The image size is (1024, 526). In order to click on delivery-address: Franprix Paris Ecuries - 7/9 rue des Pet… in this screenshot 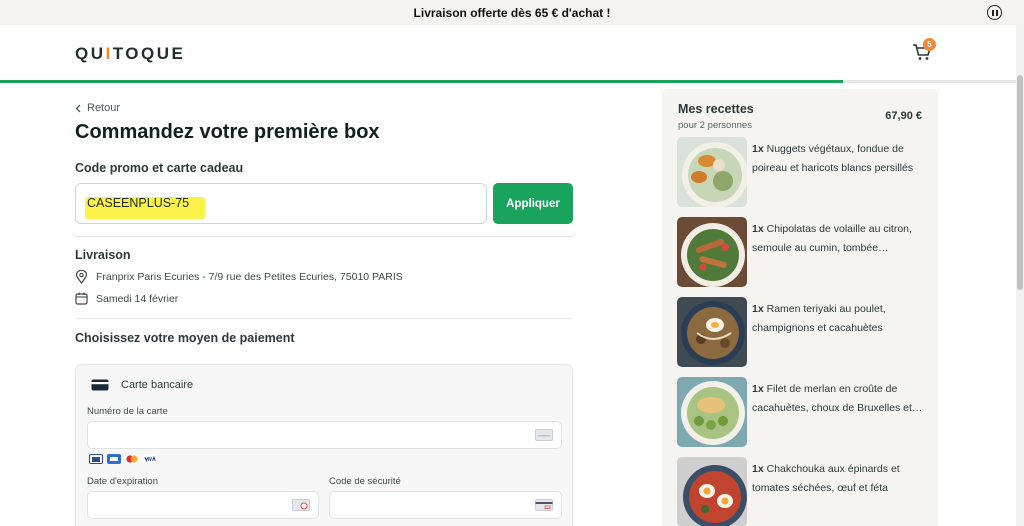, I will do `click(239, 277)`.